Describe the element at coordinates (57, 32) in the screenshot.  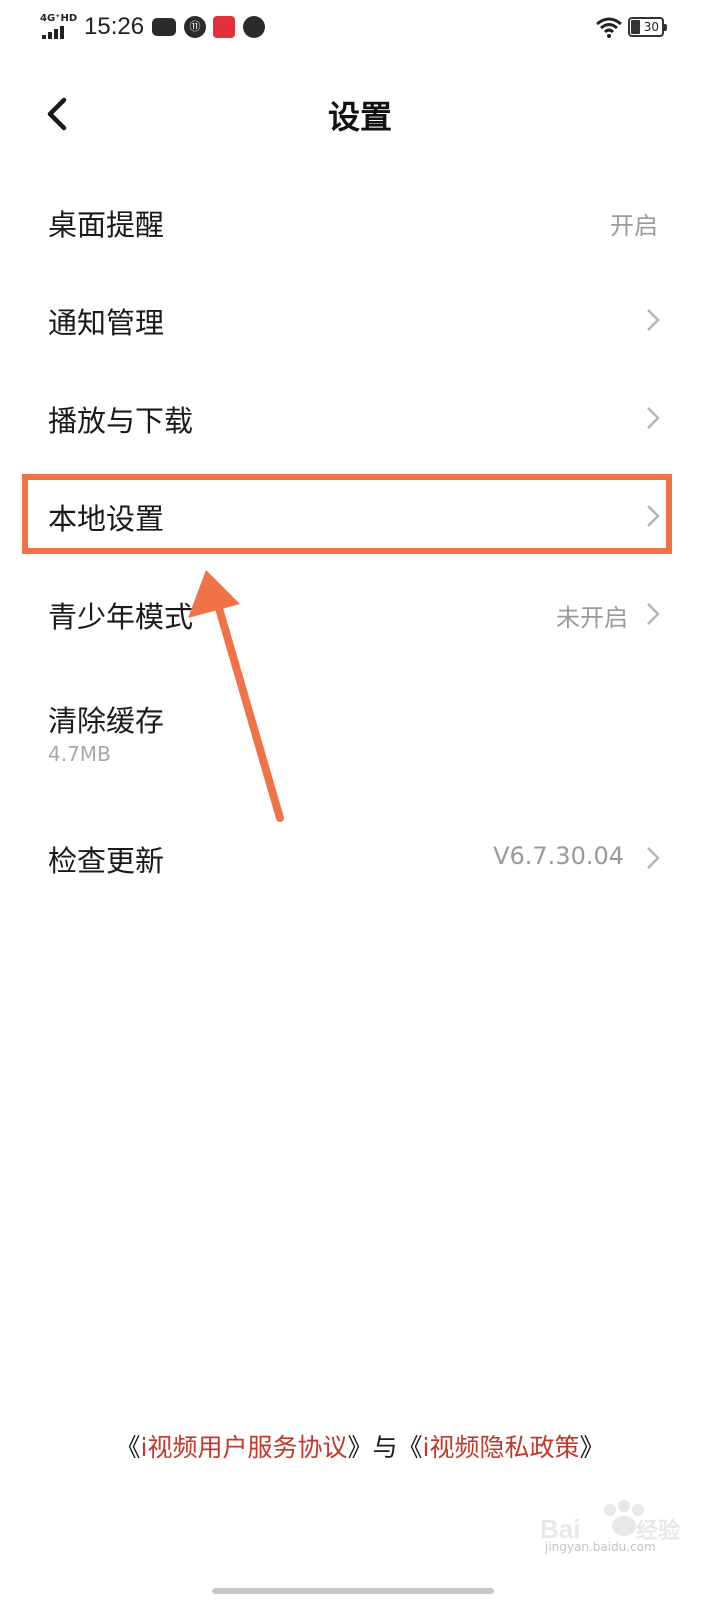
I see `signal-icon` at that location.